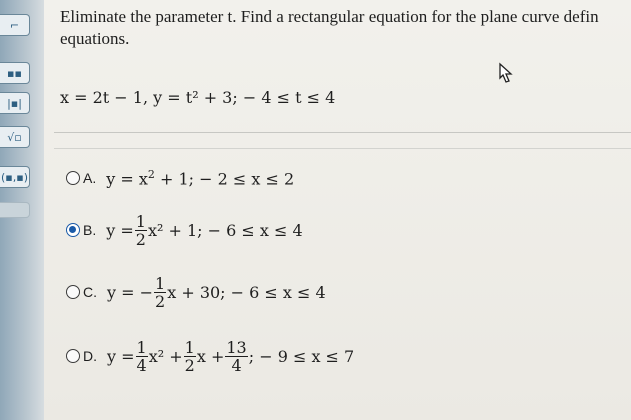 The height and width of the screenshot is (420, 631). I want to click on radio-button-a, so click(73, 178).